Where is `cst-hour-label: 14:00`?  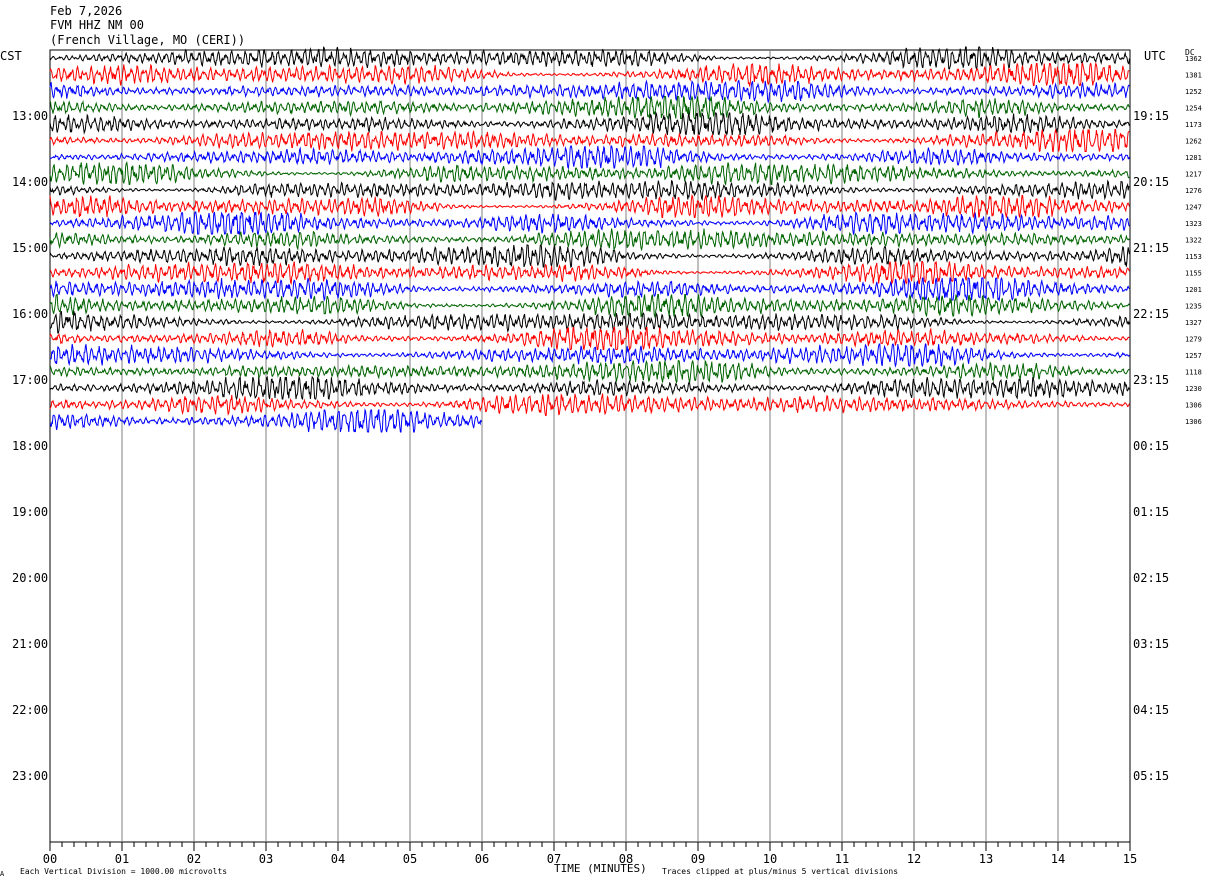 cst-hour-label: 14:00 is located at coordinates (30, 182).